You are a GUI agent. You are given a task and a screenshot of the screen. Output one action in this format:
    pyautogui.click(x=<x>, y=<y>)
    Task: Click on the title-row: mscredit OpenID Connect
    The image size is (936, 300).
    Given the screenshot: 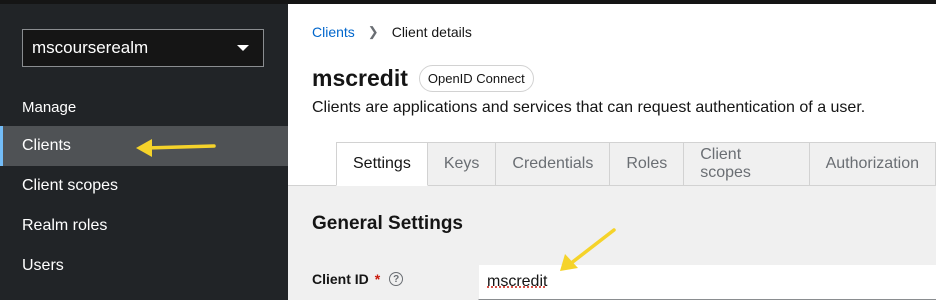 What is the action you would take?
    pyautogui.click(x=423, y=78)
    